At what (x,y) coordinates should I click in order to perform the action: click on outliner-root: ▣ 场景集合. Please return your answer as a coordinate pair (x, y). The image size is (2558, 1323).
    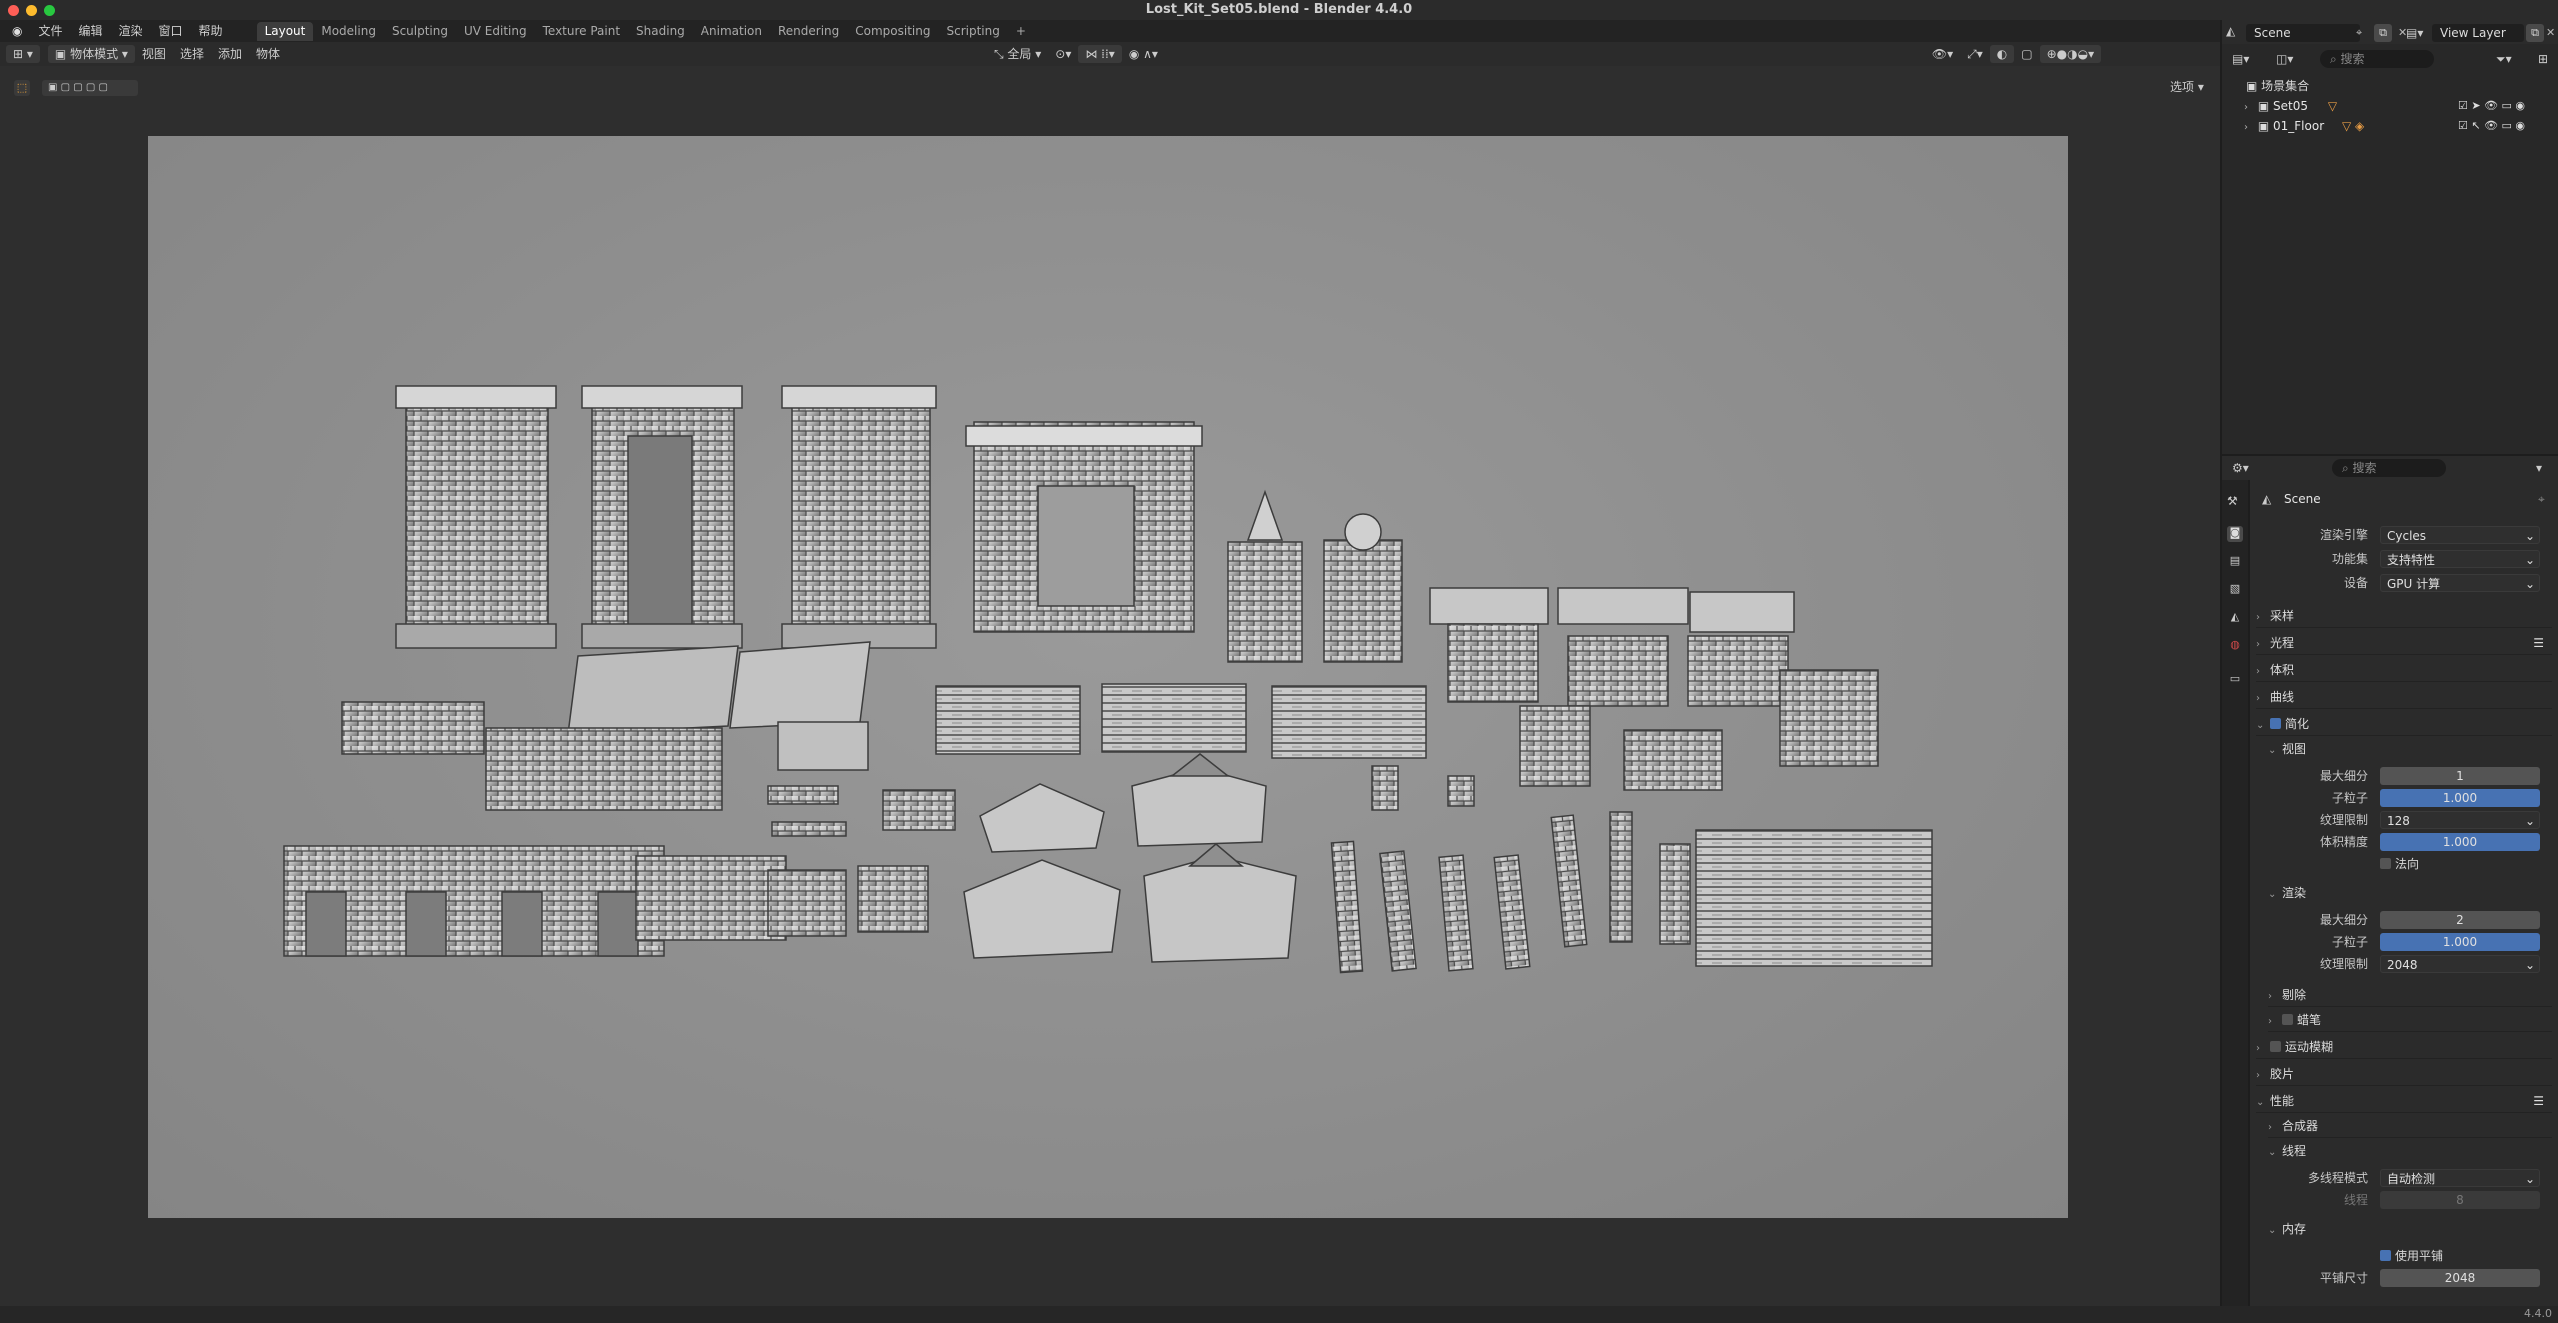
    Looking at the image, I should click on (2390, 86).